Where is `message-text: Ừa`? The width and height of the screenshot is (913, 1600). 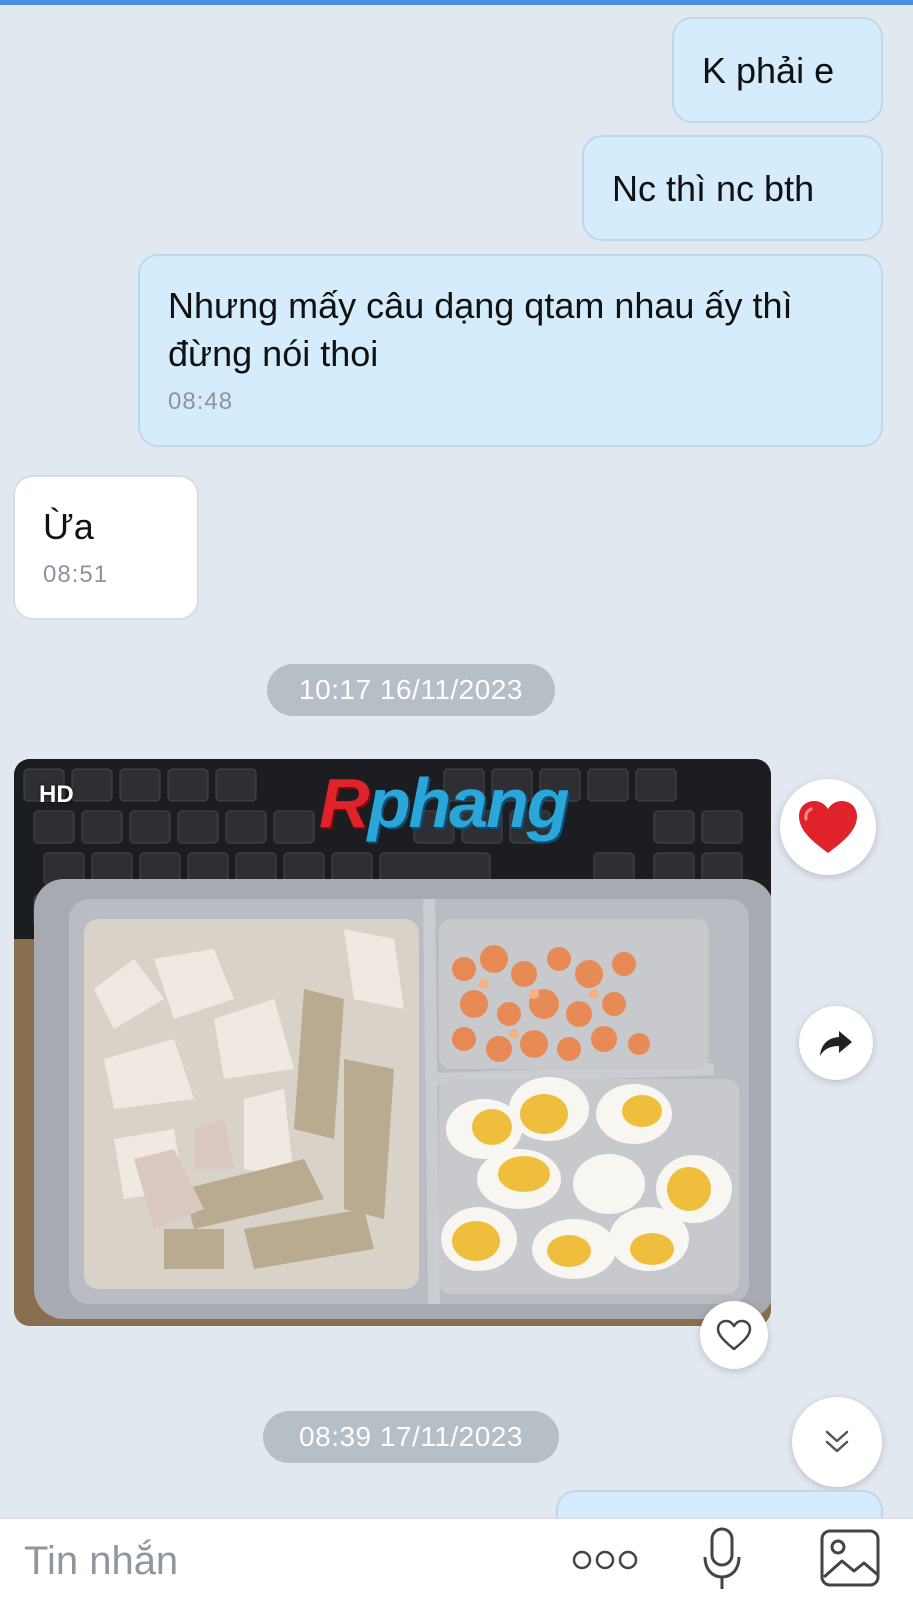
message-text: Ừa is located at coordinates (68, 526).